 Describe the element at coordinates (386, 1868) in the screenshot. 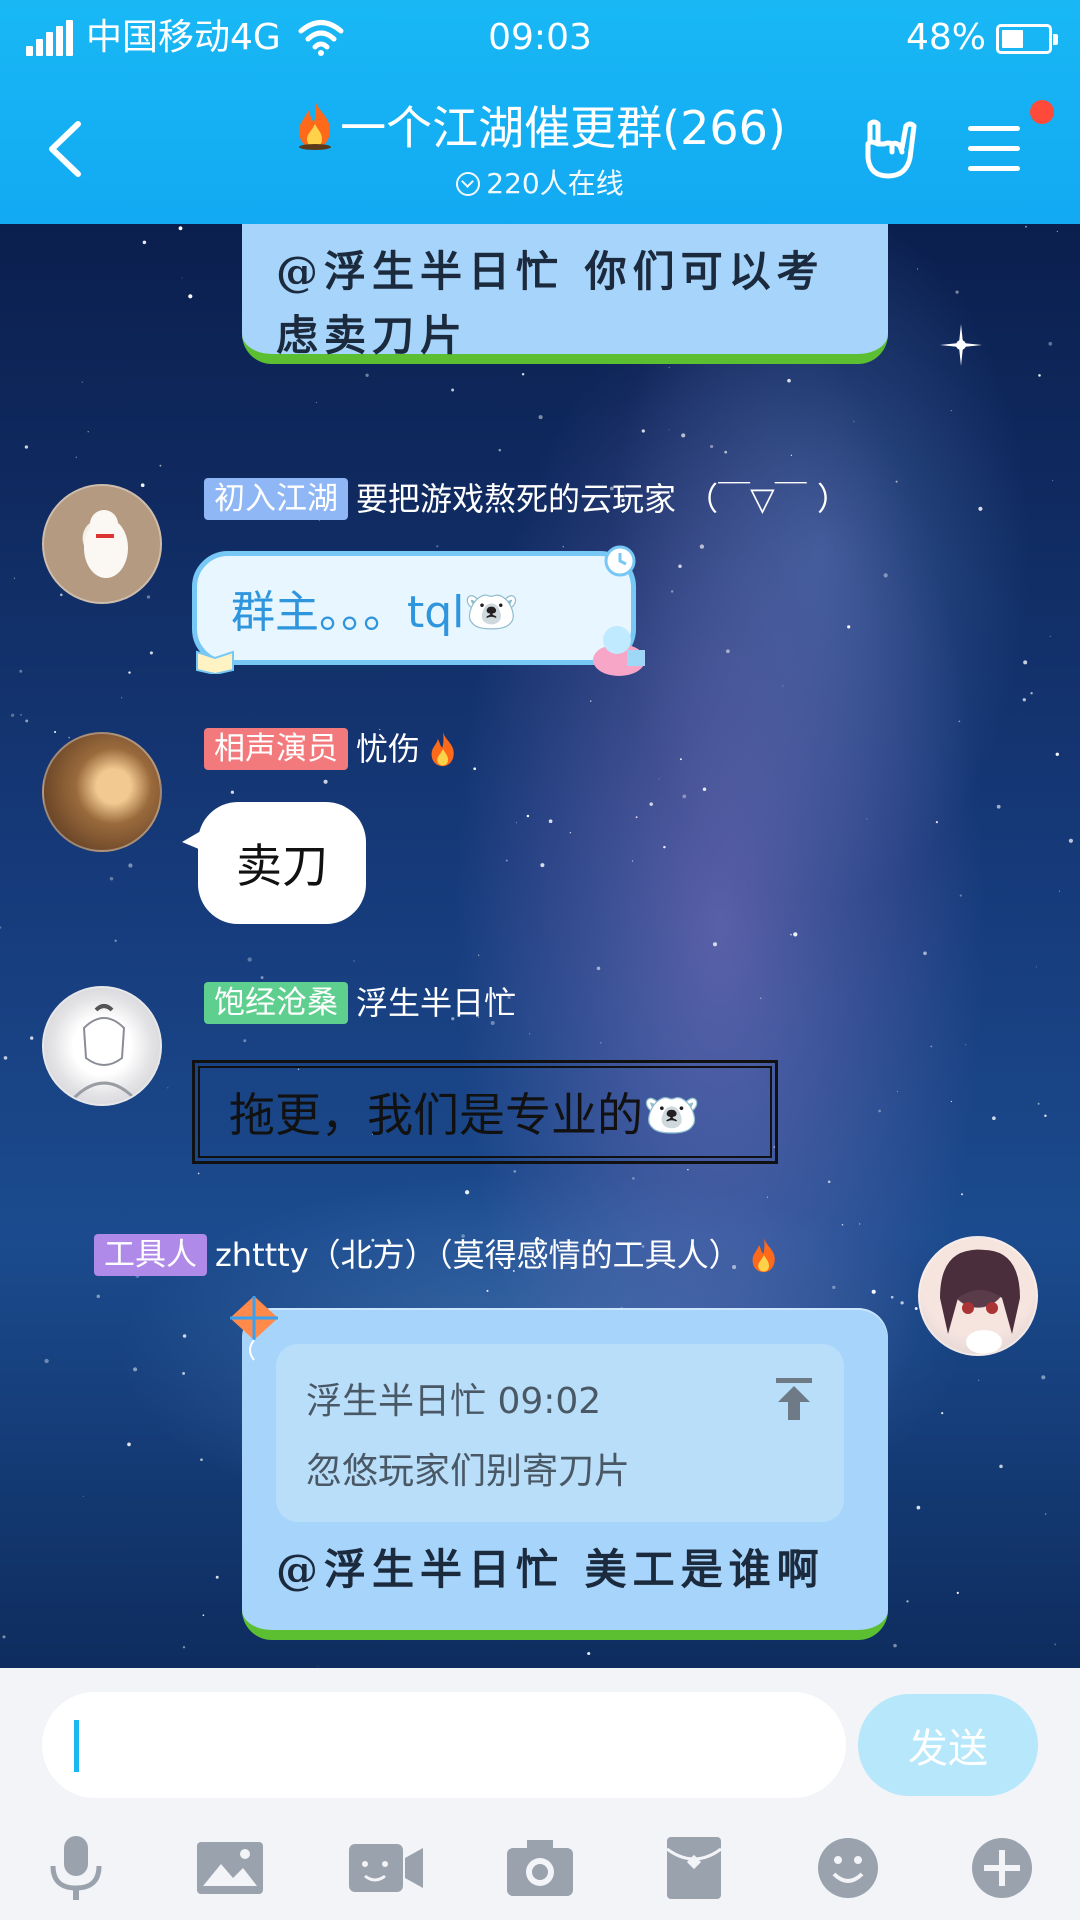

I see `video-call-icon` at that location.